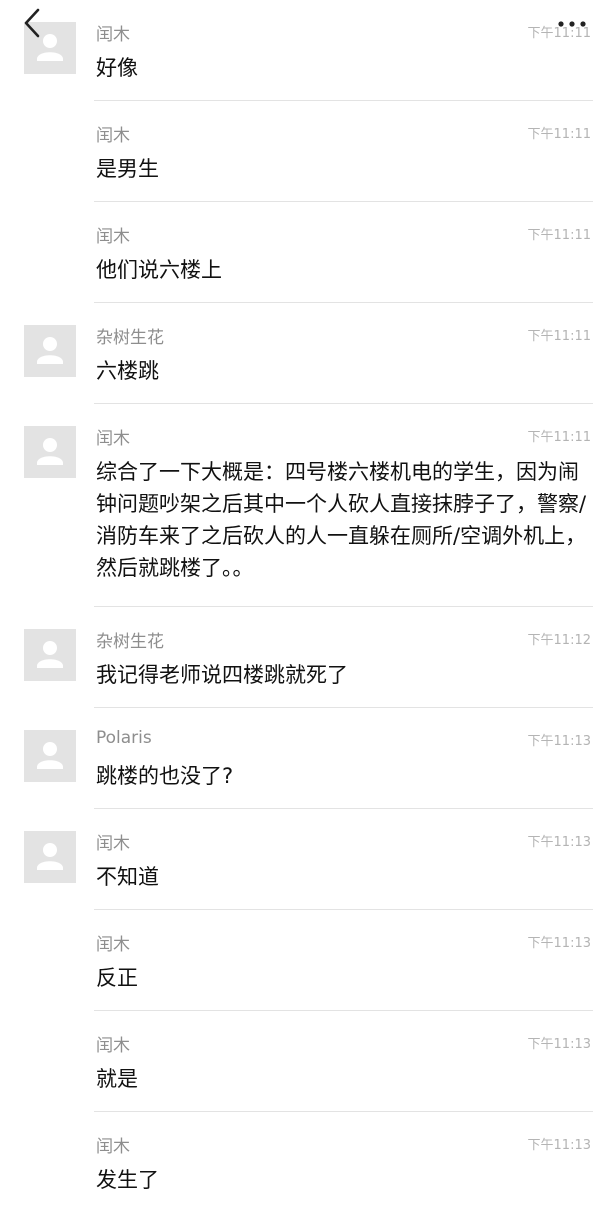 This screenshot has width=615, height=1213. I want to click on message-item: 闰木 下午11:11 是男生, so click(307, 151).